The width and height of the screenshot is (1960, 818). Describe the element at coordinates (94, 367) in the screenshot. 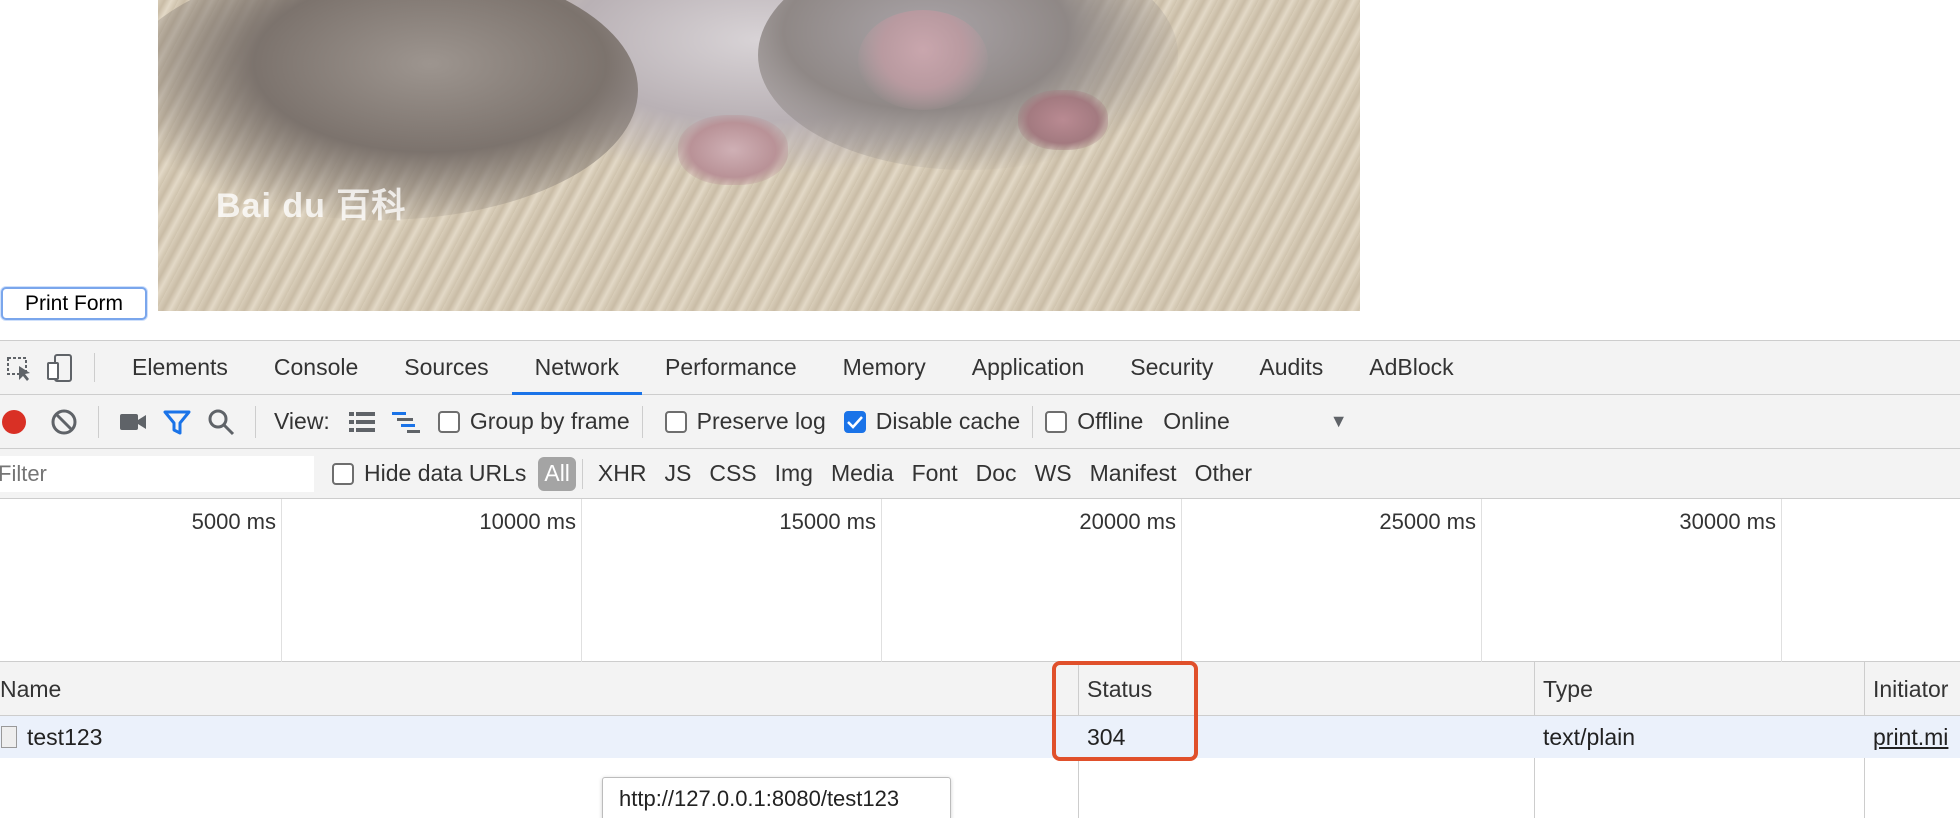

I see `tabbar-separator` at that location.